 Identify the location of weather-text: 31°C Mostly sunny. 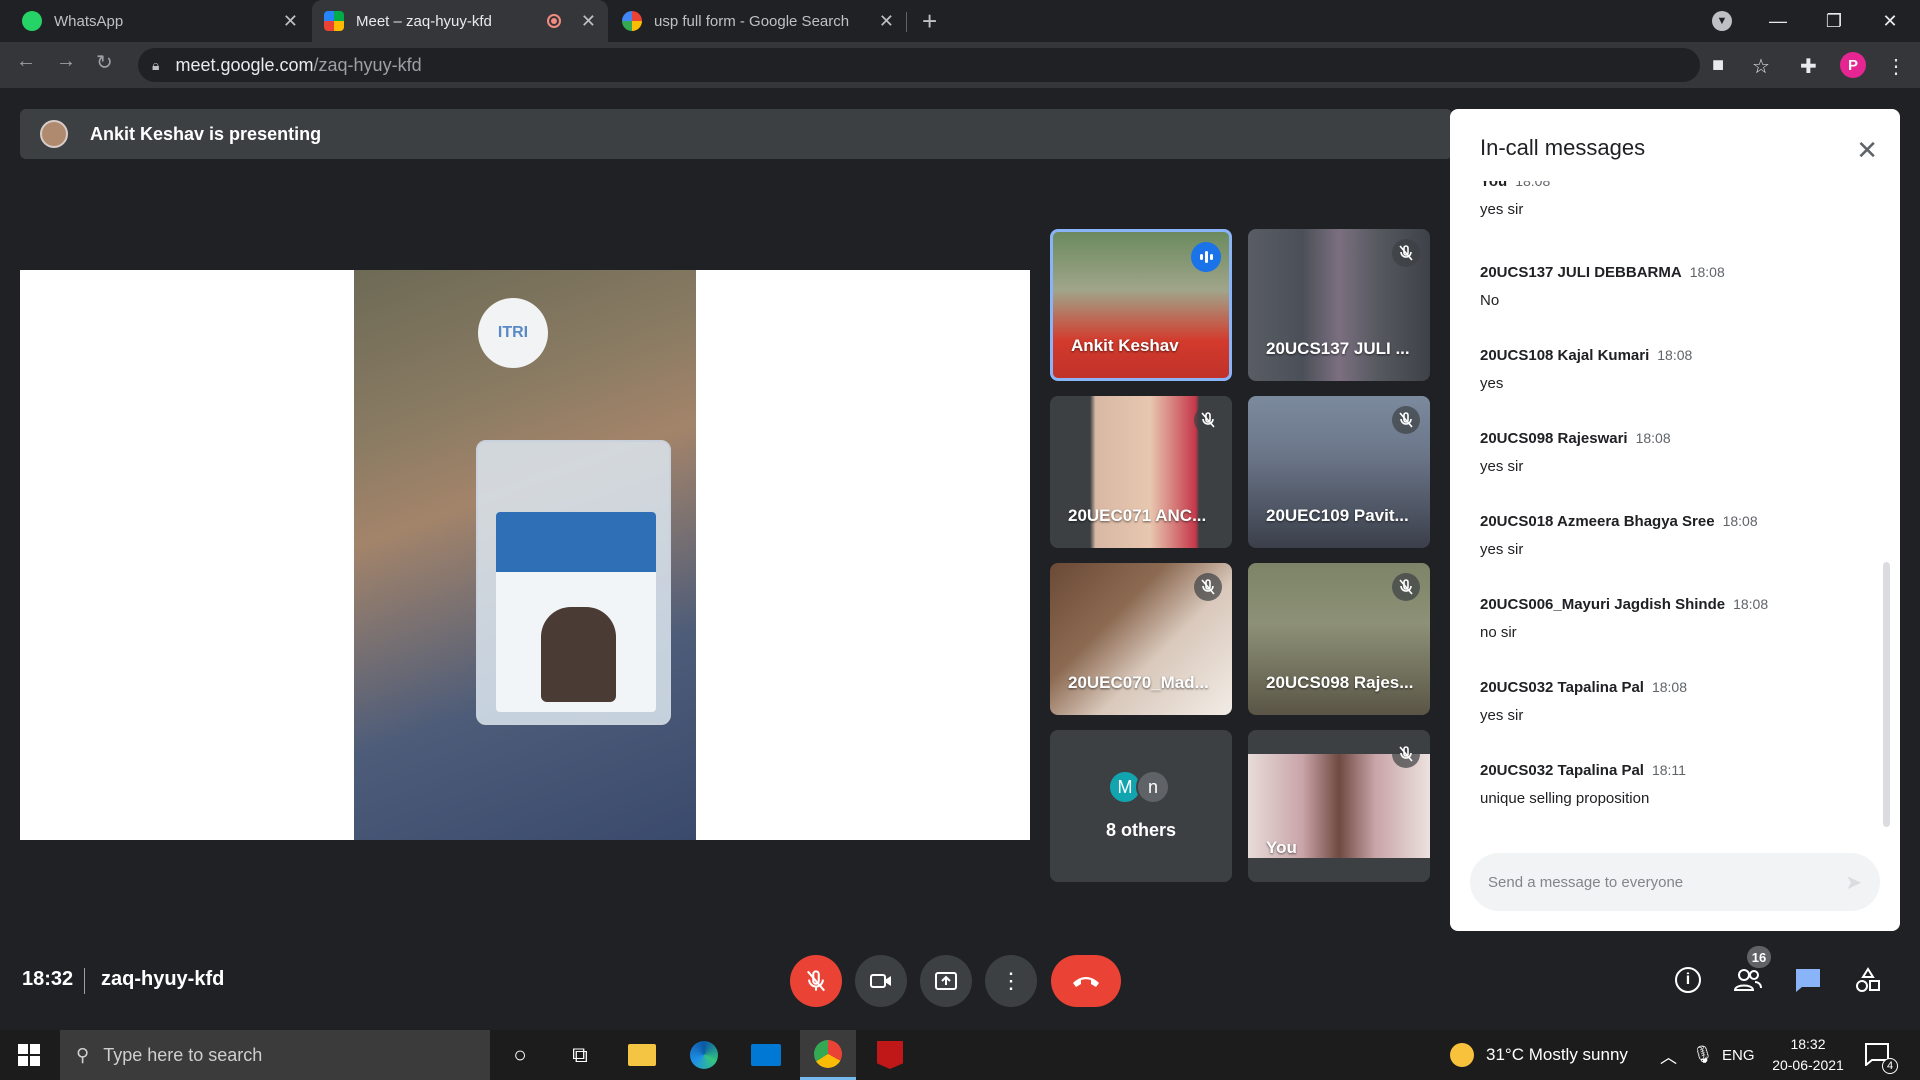
(1557, 1054).